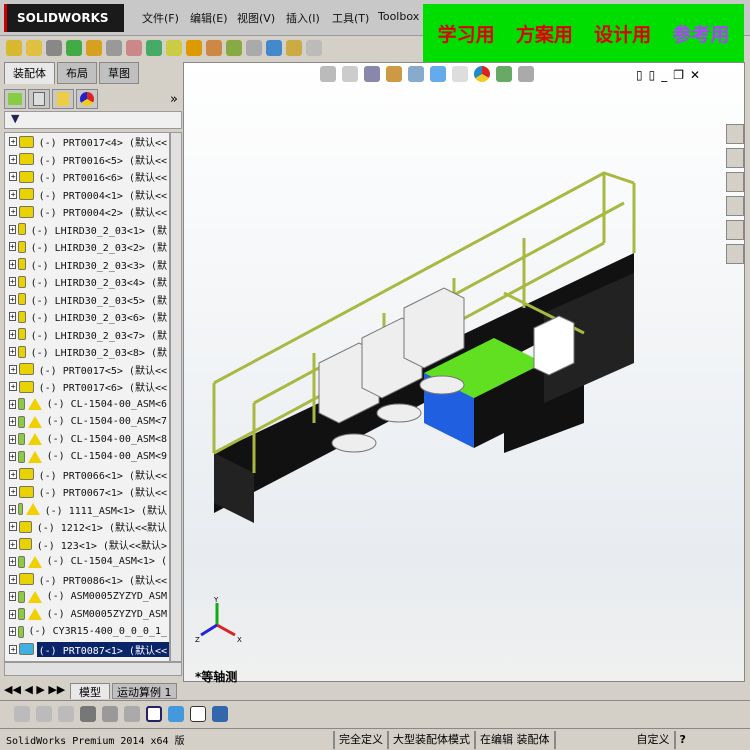  I want to click on menu-file: 文件(F), so click(160, 18).